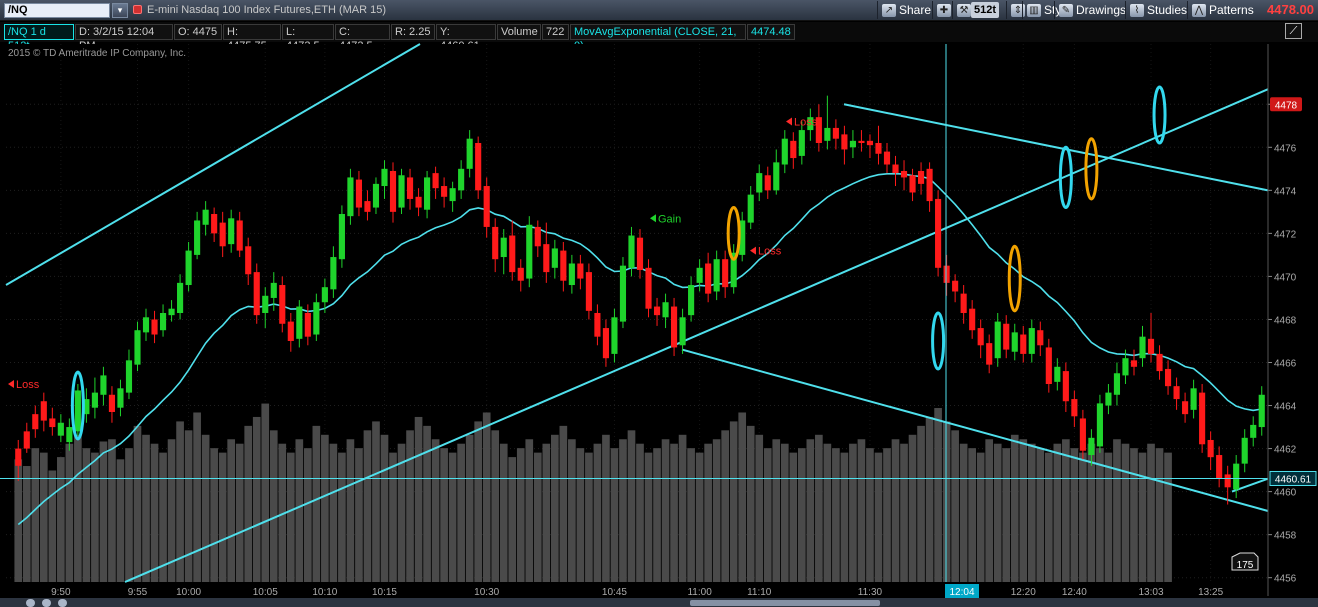 This screenshot has height=607, width=1318. I want to click on crosshair-time-tag: 12:04, so click(961, 592).